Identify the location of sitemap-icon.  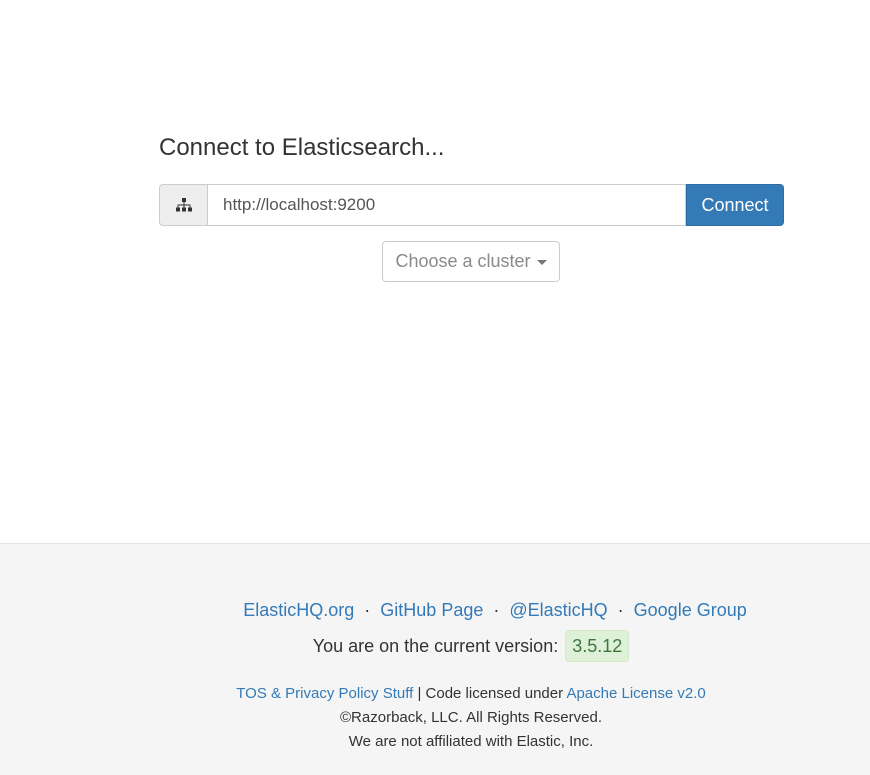
(183, 205).